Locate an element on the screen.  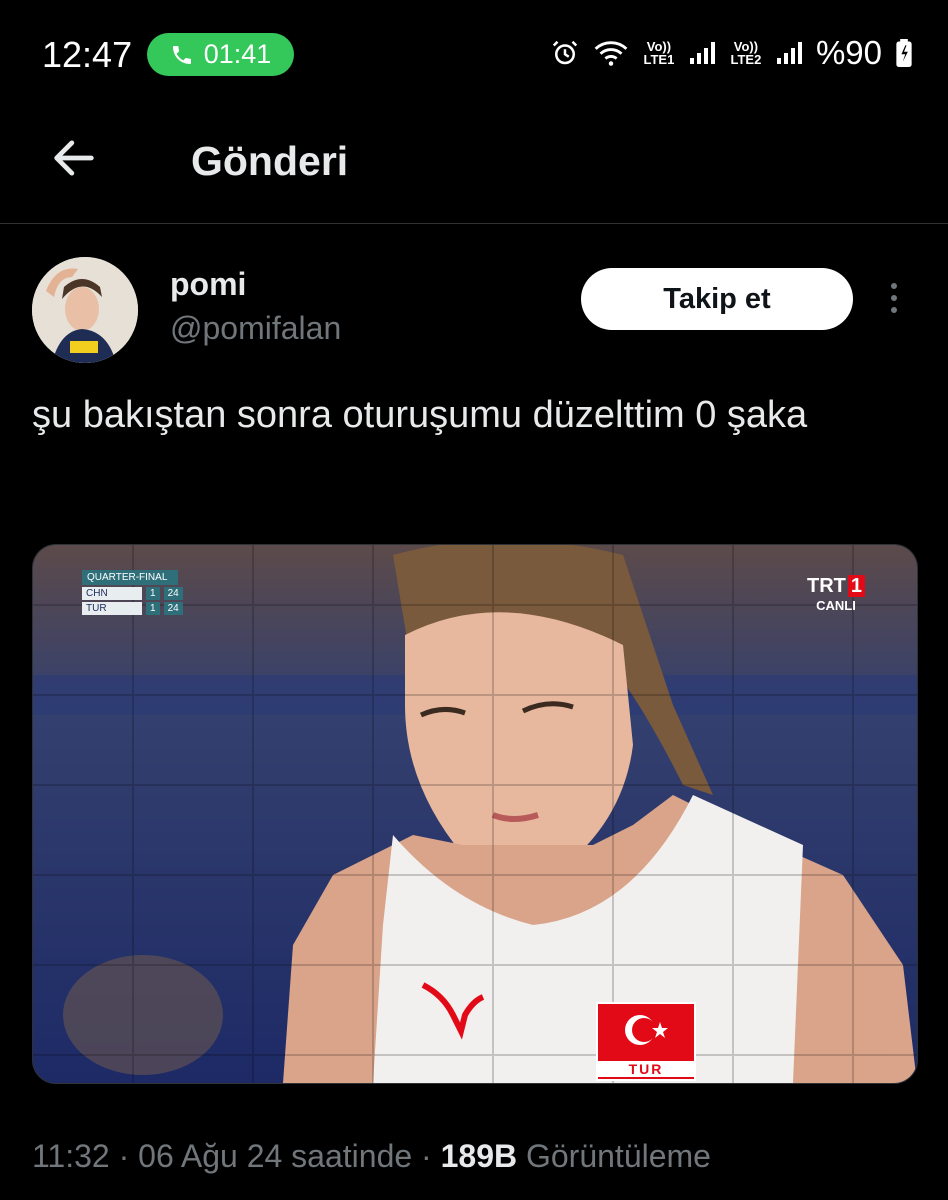
wifi-icon is located at coordinates (611, 53).